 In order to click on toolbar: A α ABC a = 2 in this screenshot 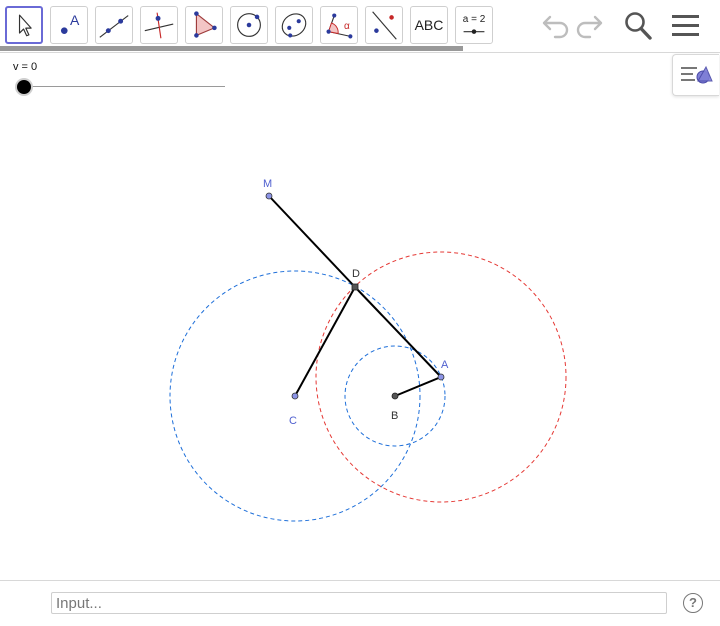, I will do `click(360, 26)`.